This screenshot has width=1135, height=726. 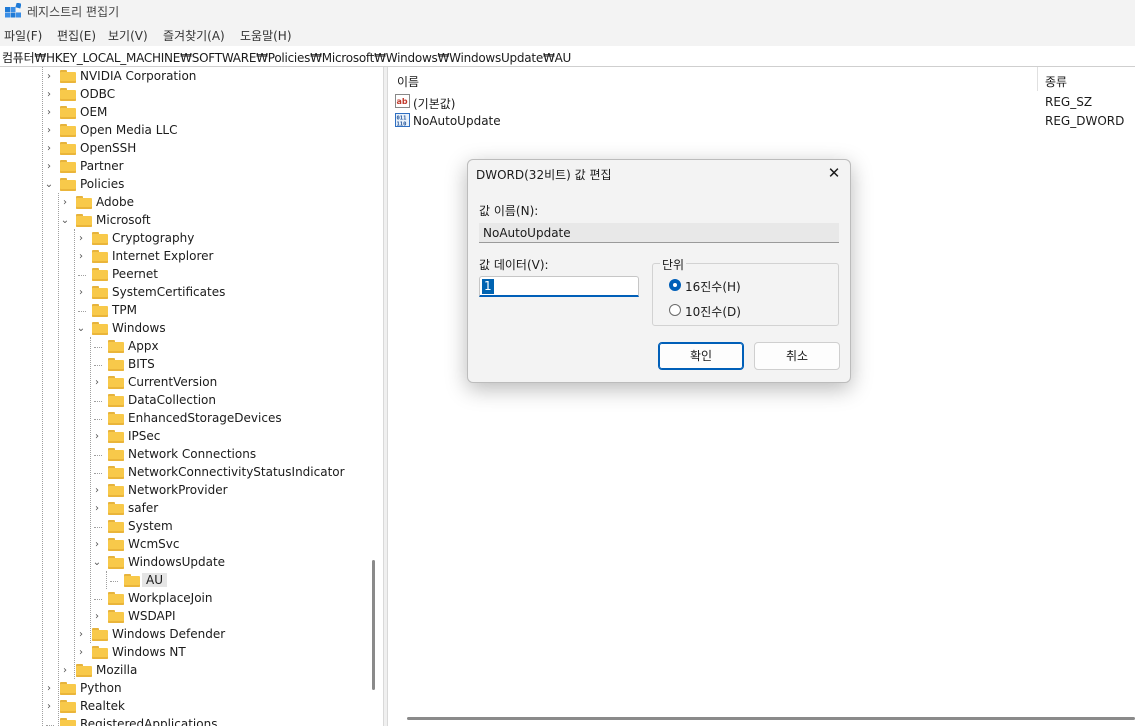 I want to click on tree-item-label: Policies, so click(x=102, y=184).